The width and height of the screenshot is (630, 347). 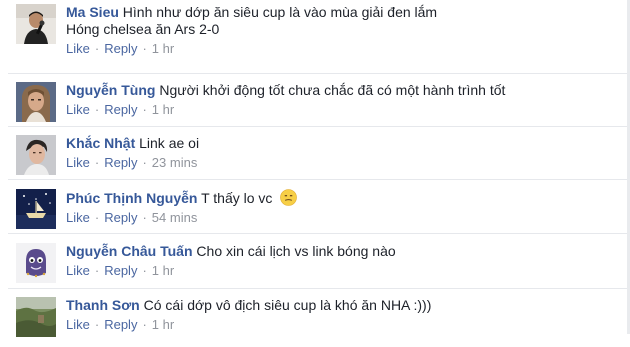 What do you see at coordinates (143, 29) in the screenshot?
I see `comment-text-continued: Hóng chelsea ăn Ars 2-0` at bounding box center [143, 29].